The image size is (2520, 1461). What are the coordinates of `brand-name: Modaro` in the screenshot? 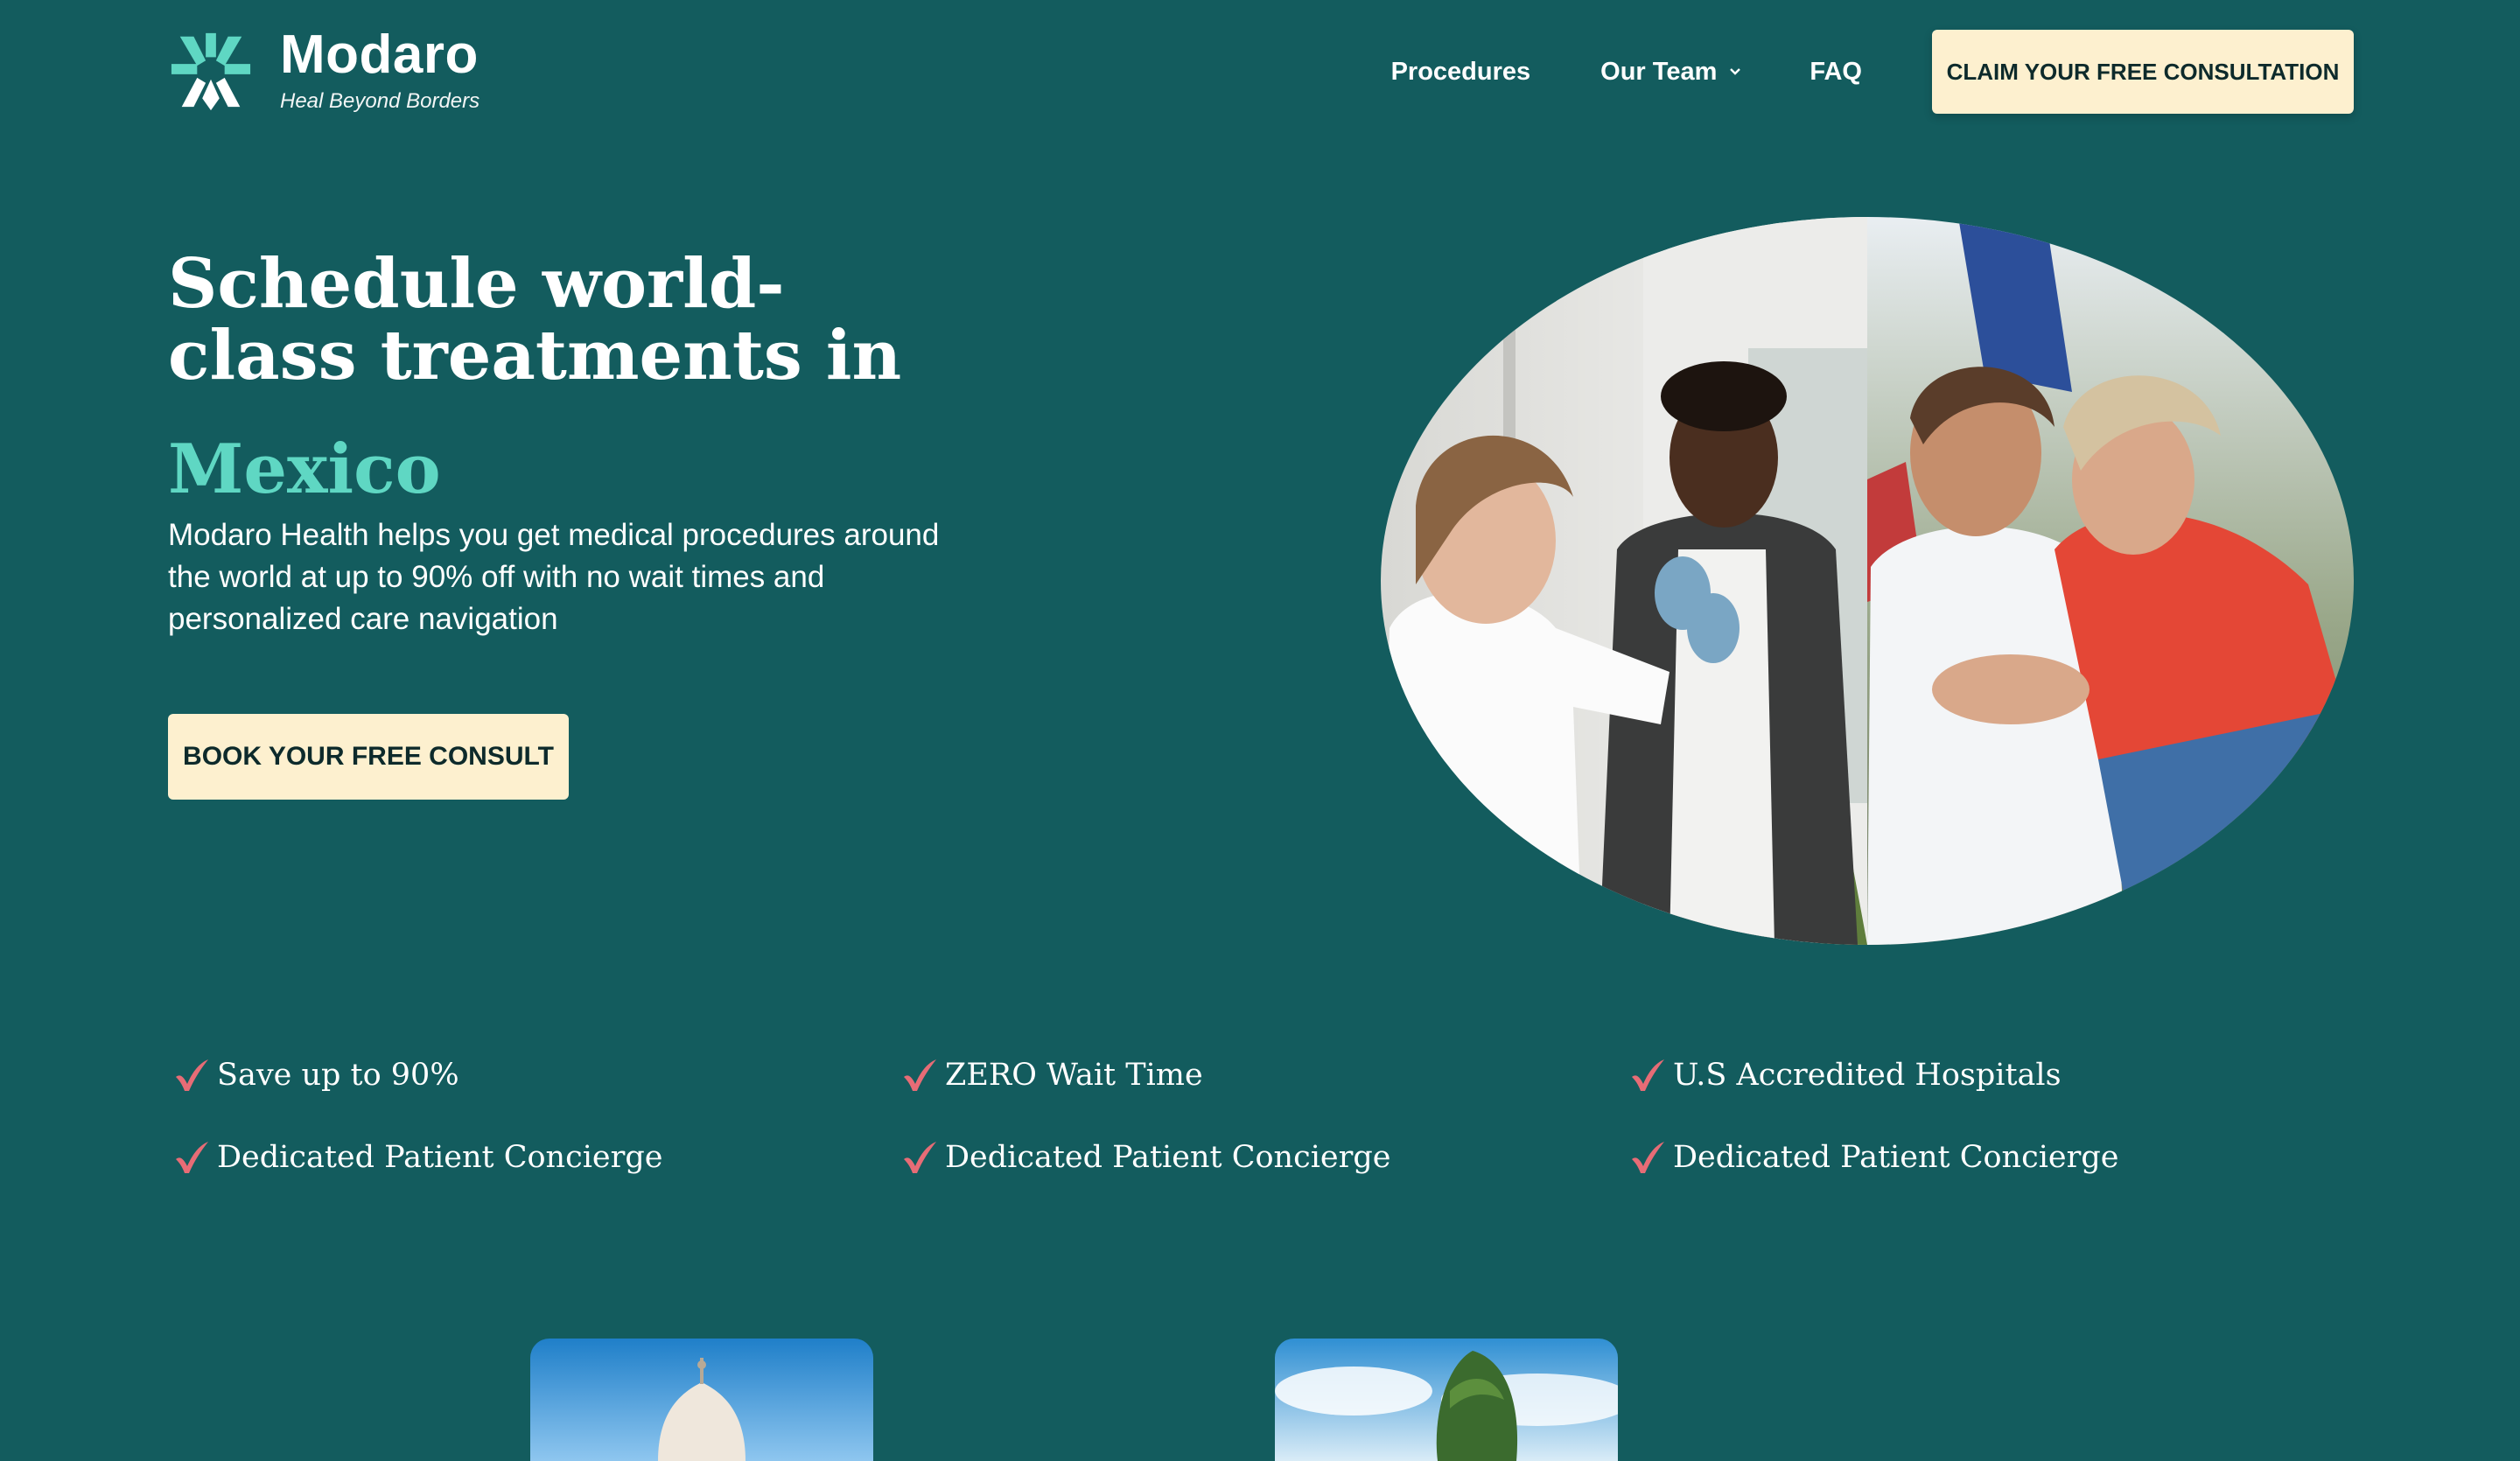 It's located at (379, 54).